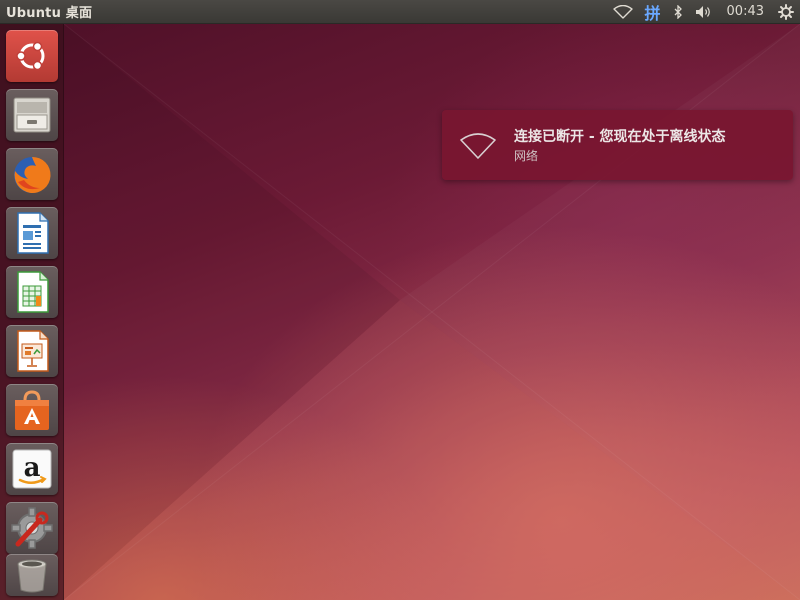 Image resolution: width=800 pixels, height=600 pixels. Describe the element at coordinates (745, 12) in the screenshot. I see `clock: 00:43` at that location.